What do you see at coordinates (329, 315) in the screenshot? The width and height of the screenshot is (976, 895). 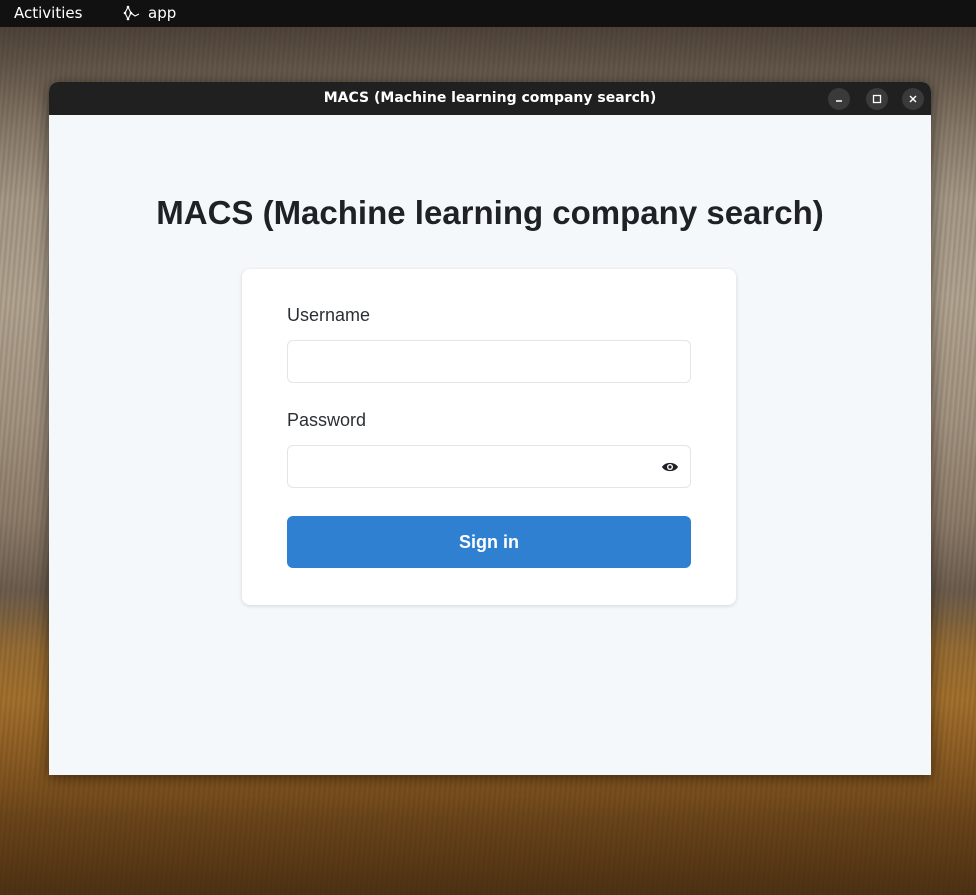 I see `username-label: Username` at bounding box center [329, 315].